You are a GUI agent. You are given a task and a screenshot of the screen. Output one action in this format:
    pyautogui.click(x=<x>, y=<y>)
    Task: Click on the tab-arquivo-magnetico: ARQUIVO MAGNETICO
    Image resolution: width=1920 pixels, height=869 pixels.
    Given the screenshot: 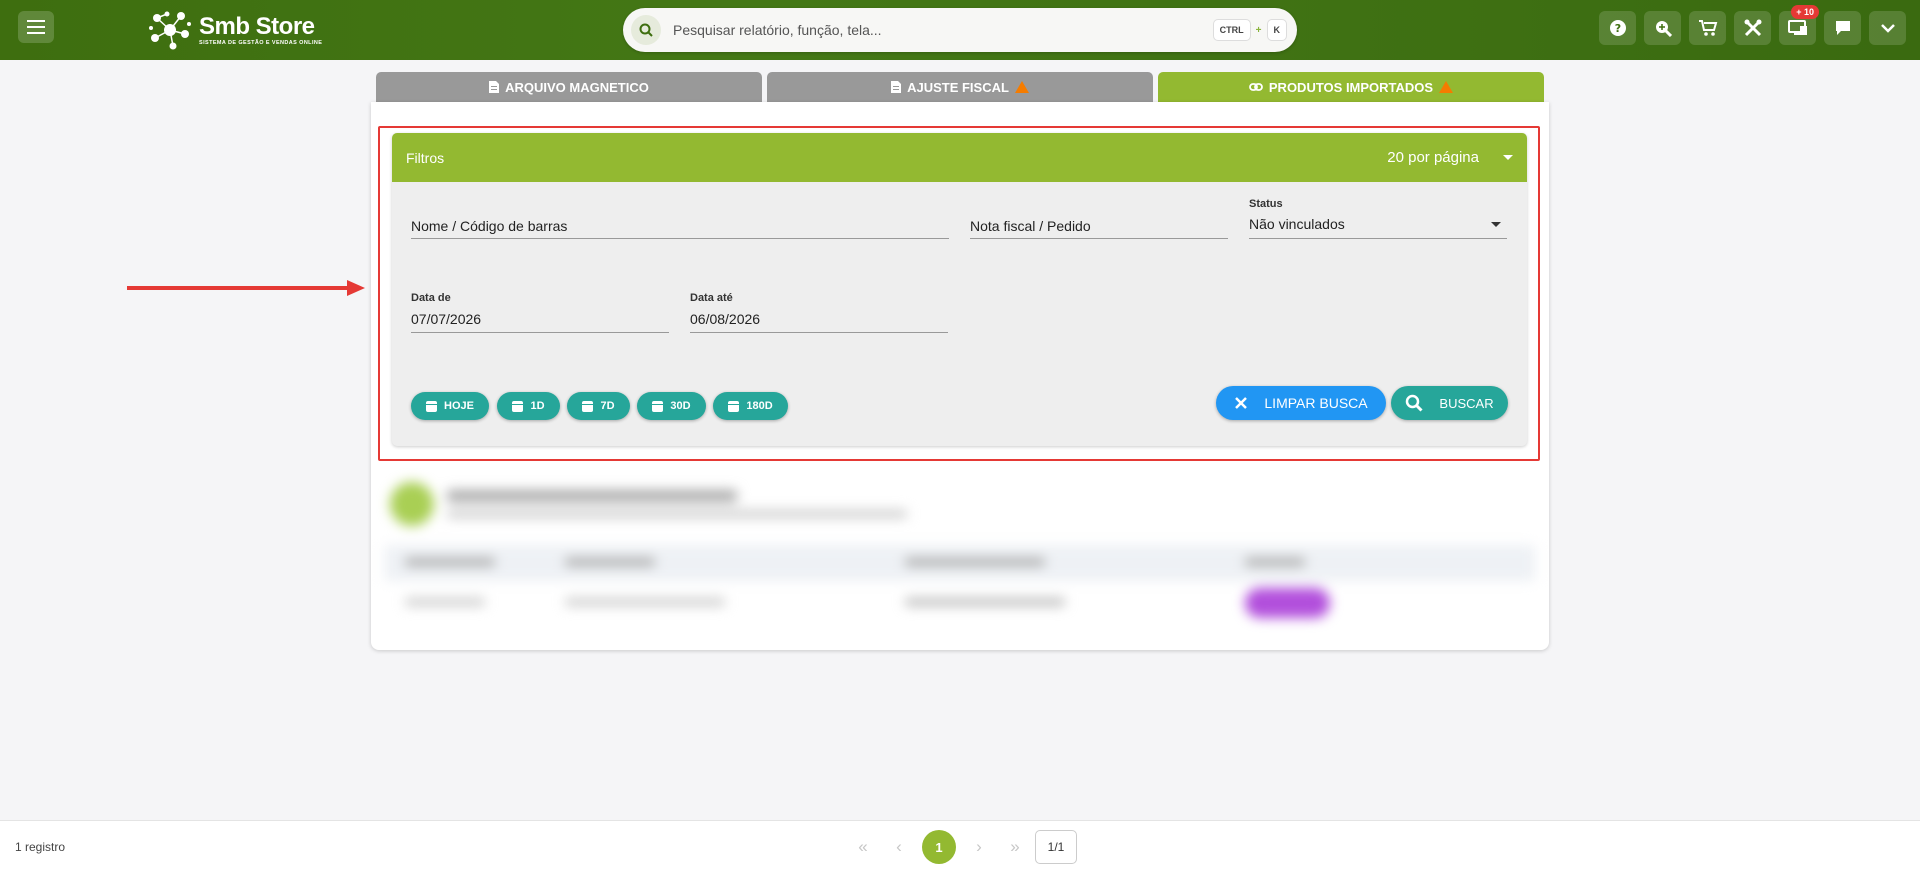 What is the action you would take?
    pyautogui.click(x=569, y=87)
    